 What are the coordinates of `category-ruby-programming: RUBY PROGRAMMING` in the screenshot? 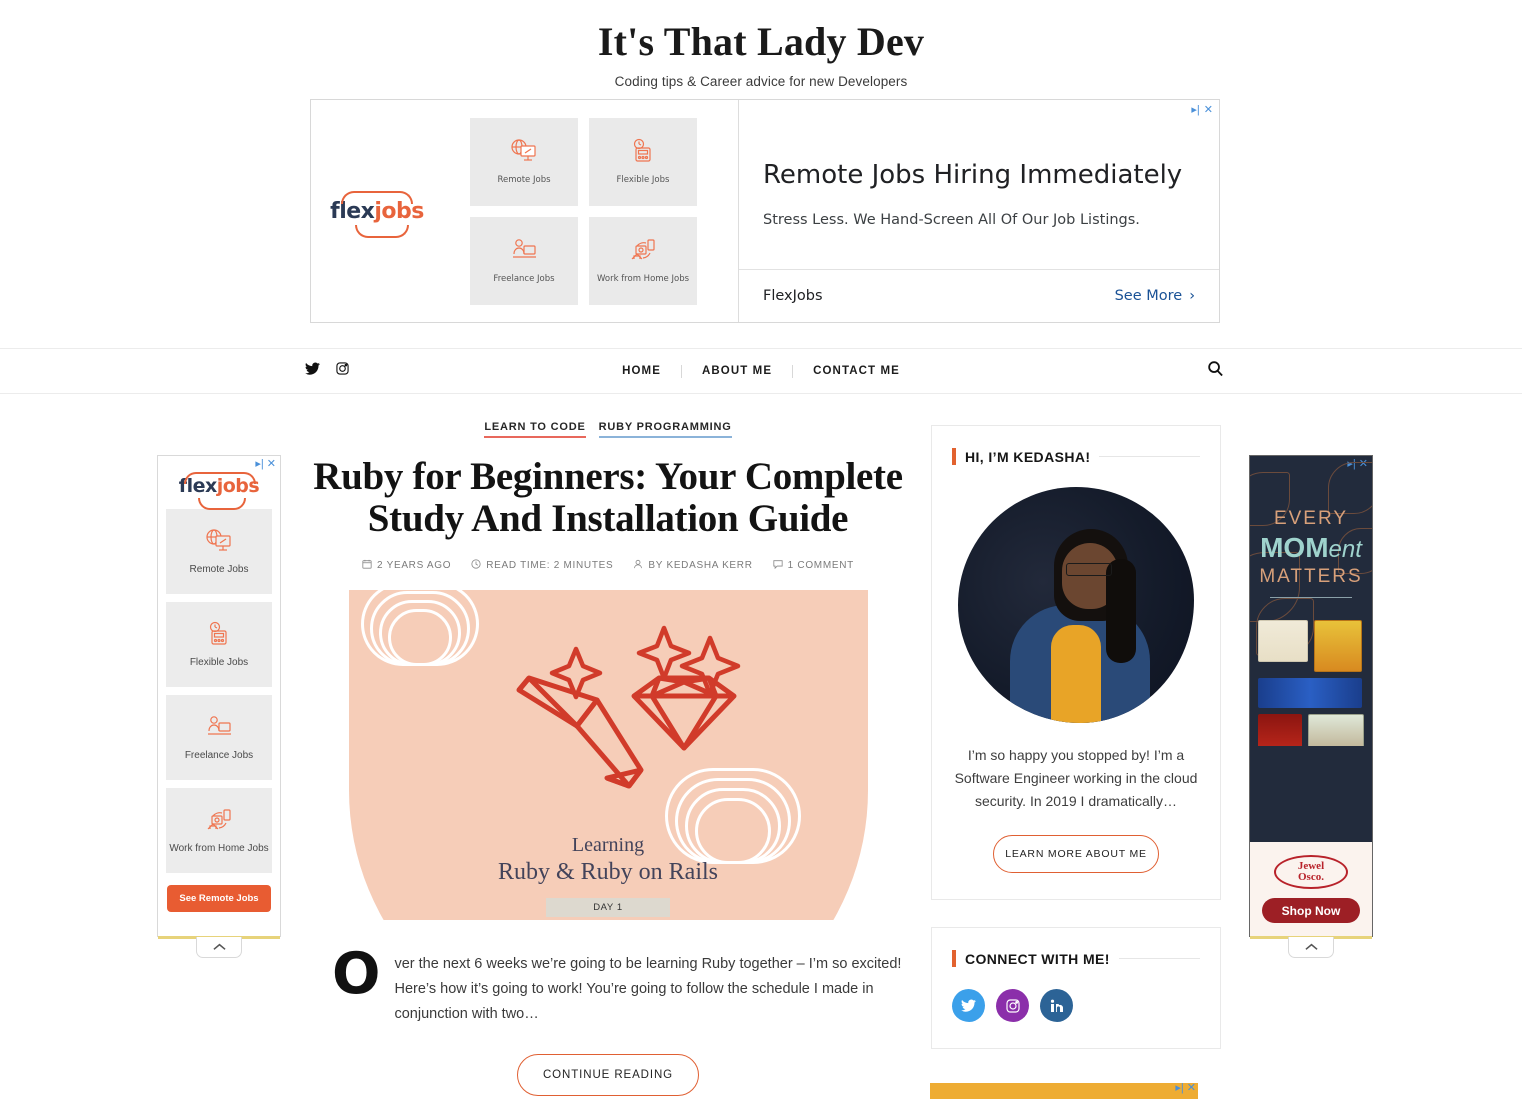 It's located at (665, 429).